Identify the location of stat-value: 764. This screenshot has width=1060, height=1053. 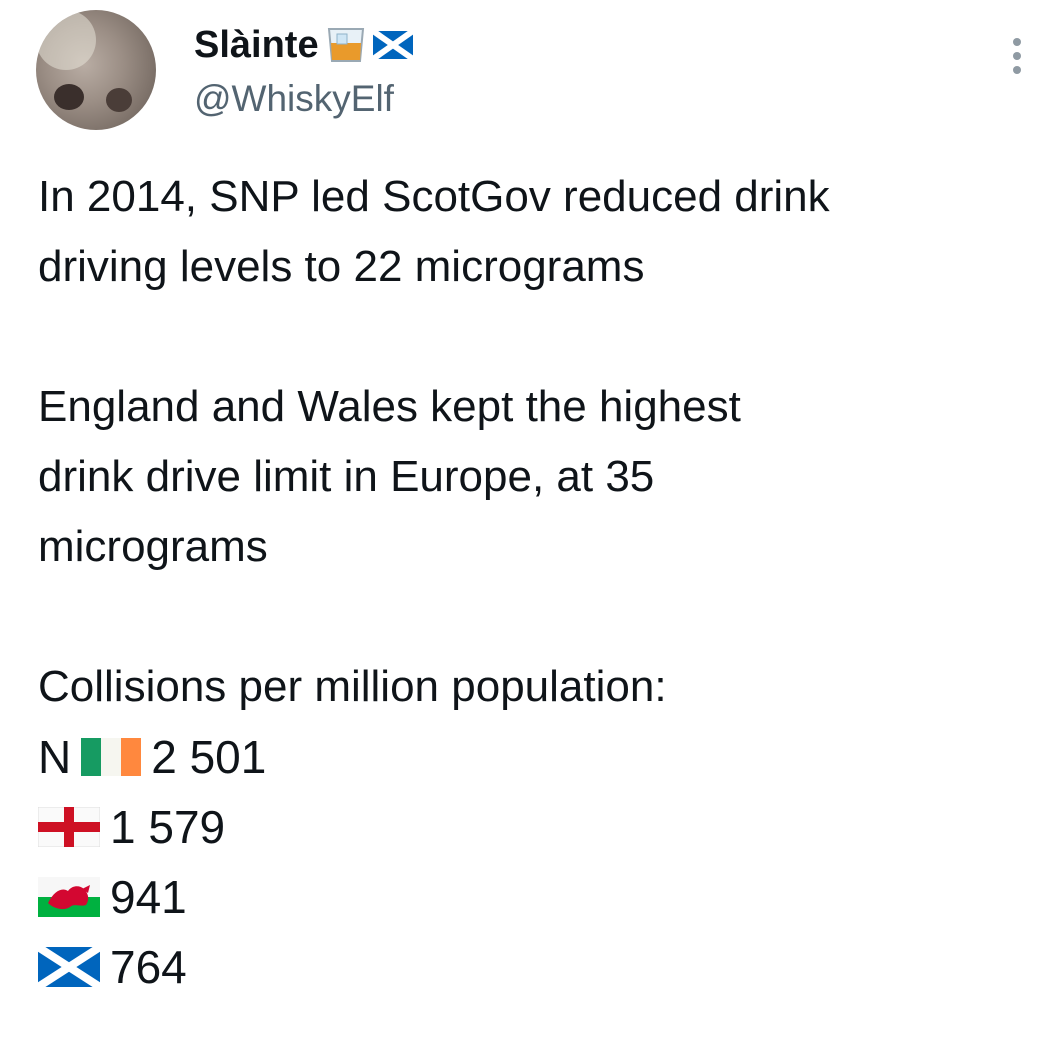
(148, 967).